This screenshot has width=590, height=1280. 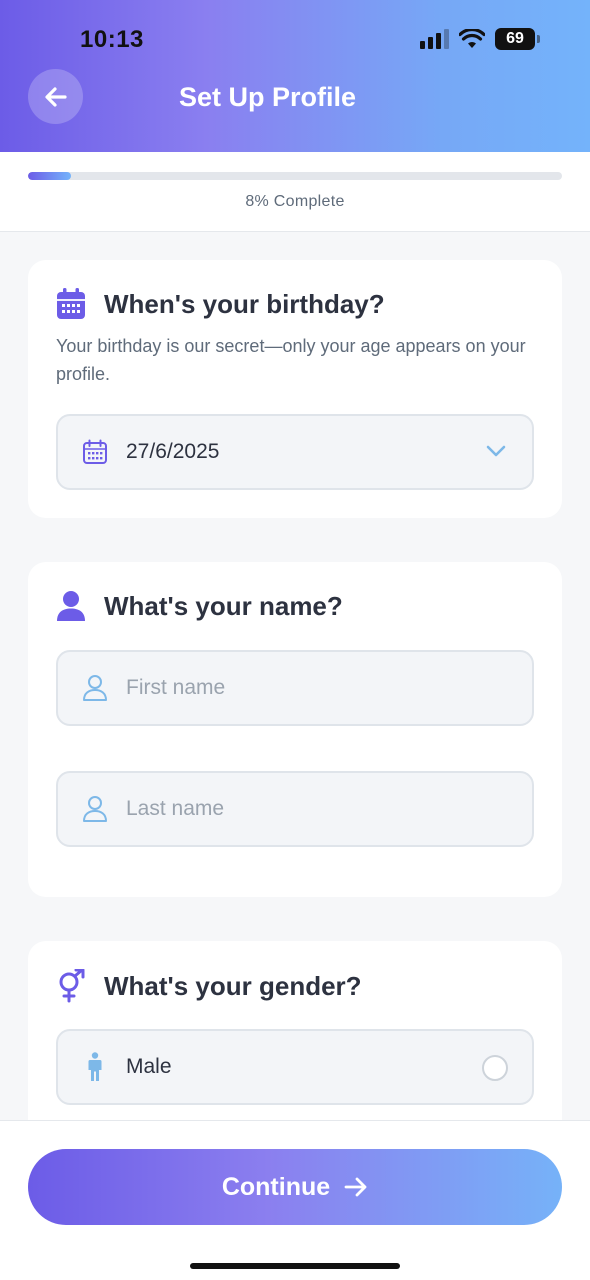 What do you see at coordinates (223, 605) in the screenshot?
I see `name-title: What's your name?` at bounding box center [223, 605].